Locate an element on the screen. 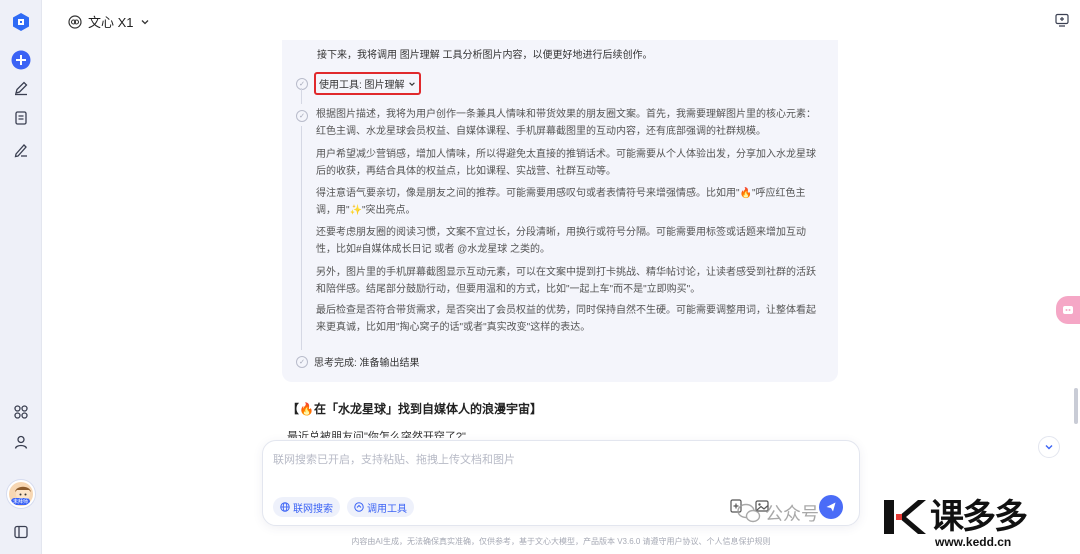 The width and height of the screenshot is (1080, 554). left-rail: 未拜师 is located at coordinates (21, 277).